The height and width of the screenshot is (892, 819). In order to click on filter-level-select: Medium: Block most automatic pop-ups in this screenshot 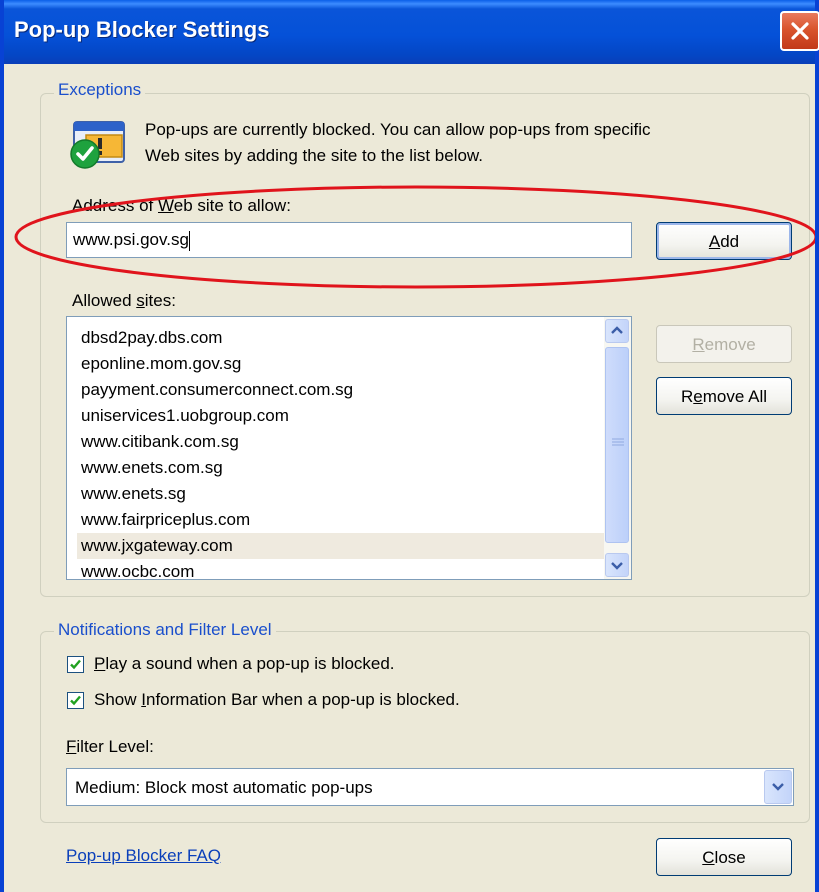, I will do `click(430, 787)`.